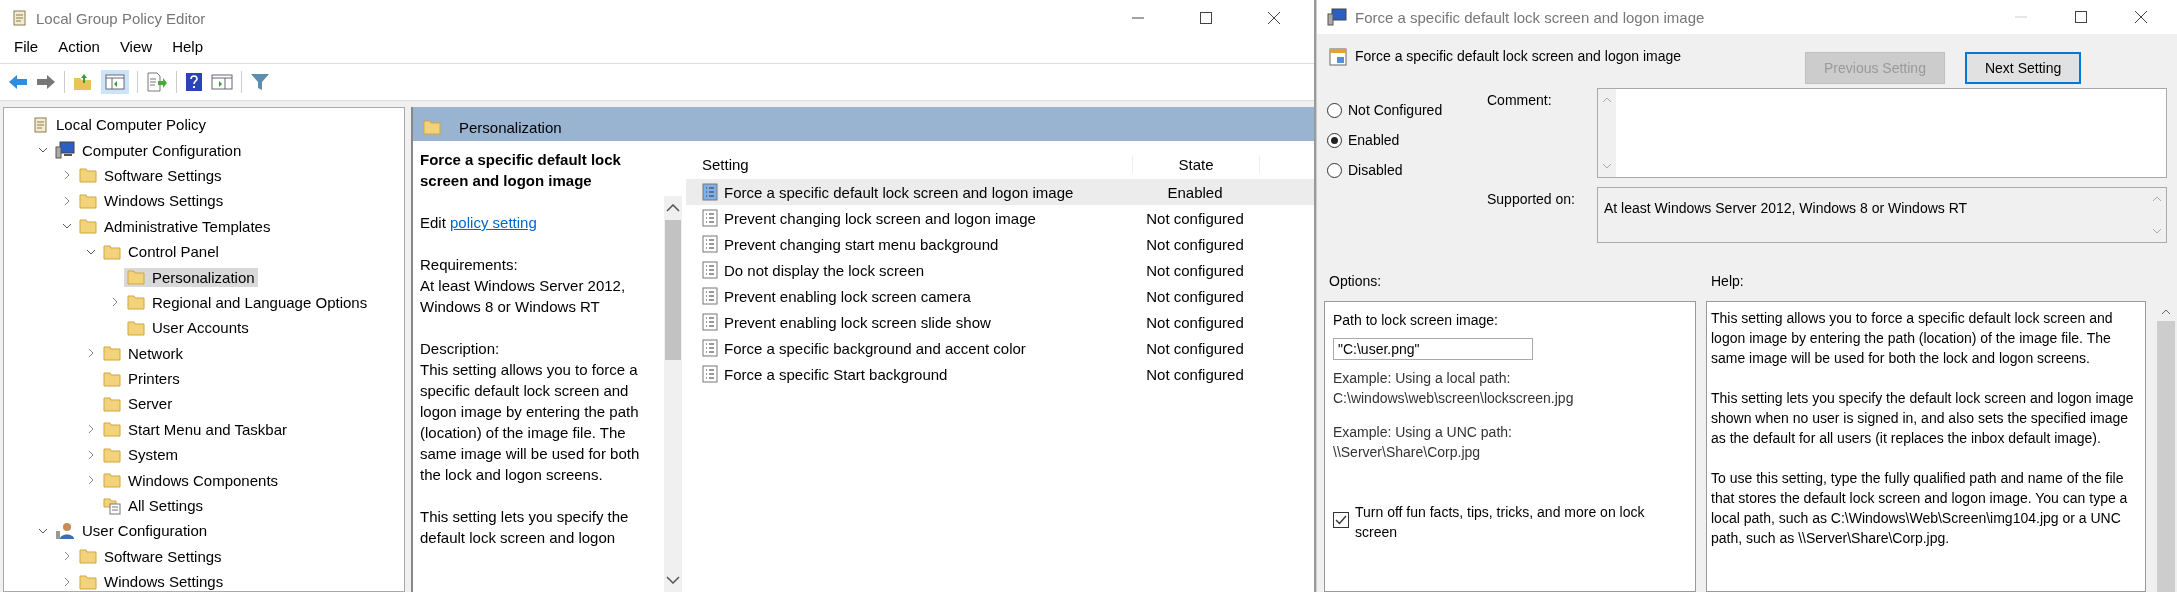  Describe the element at coordinates (148, 150) in the screenshot. I see `tree-item: Computer Configuration` at that location.